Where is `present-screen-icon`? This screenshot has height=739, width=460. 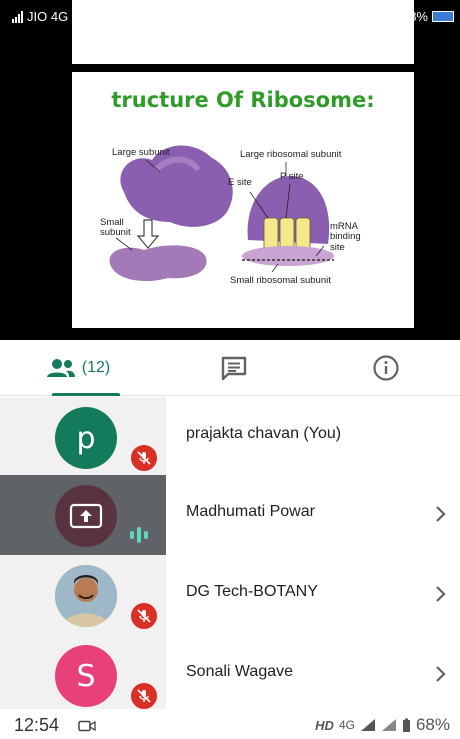 present-screen-icon is located at coordinates (86, 516).